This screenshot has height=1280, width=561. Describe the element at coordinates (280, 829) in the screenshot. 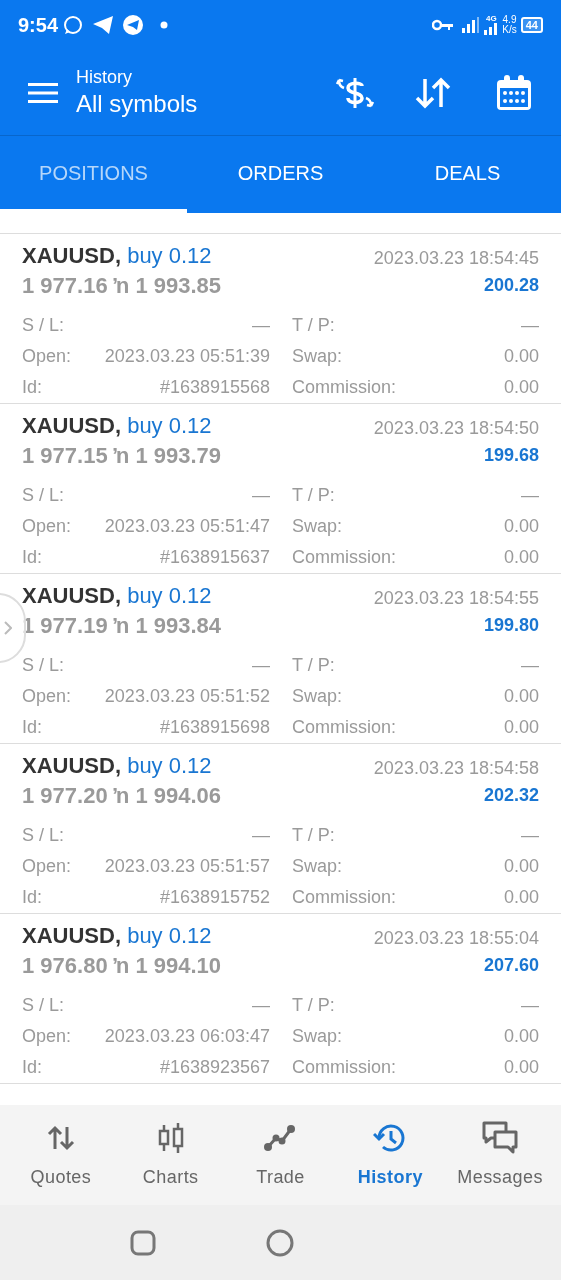

I see `position-card: XAUUSD, buy 0.12 2023.03.23 18:54:58 1 977.20 ŉ 1 994.06 202.32 S / L: — T / P: — Open: 2023.03.23 05:51:57 Swap: 0.00 Id: #1638915752 Commission: 0.00` at that location.